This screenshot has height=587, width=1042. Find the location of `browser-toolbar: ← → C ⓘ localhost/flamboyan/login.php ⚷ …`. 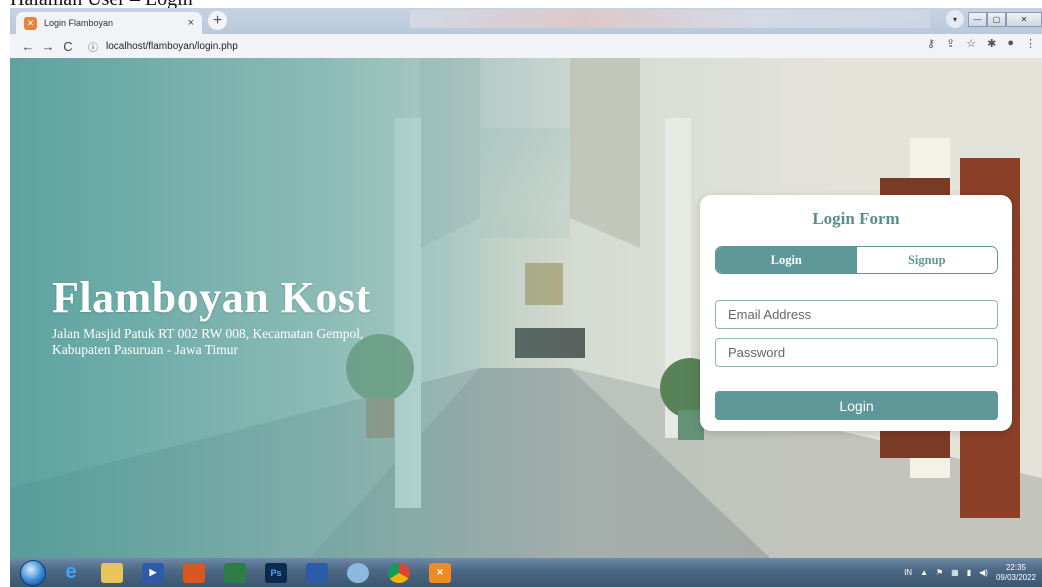

browser-toolbar: ← → C ⓘ localhost/flamboyan/login.php ⚷ … is located at coordinates (526, 46).